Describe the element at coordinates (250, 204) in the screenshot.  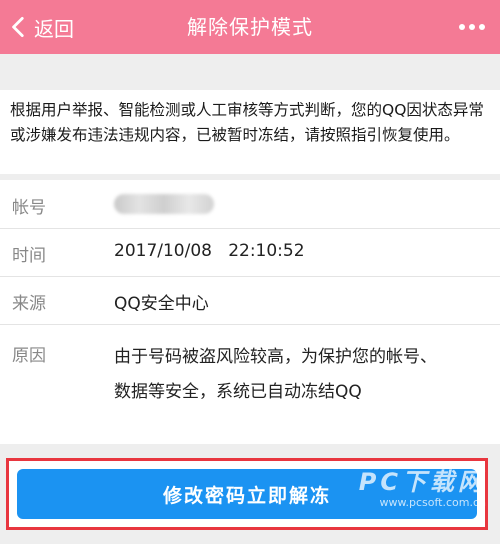
I see `account-row: 帐号` at that location.